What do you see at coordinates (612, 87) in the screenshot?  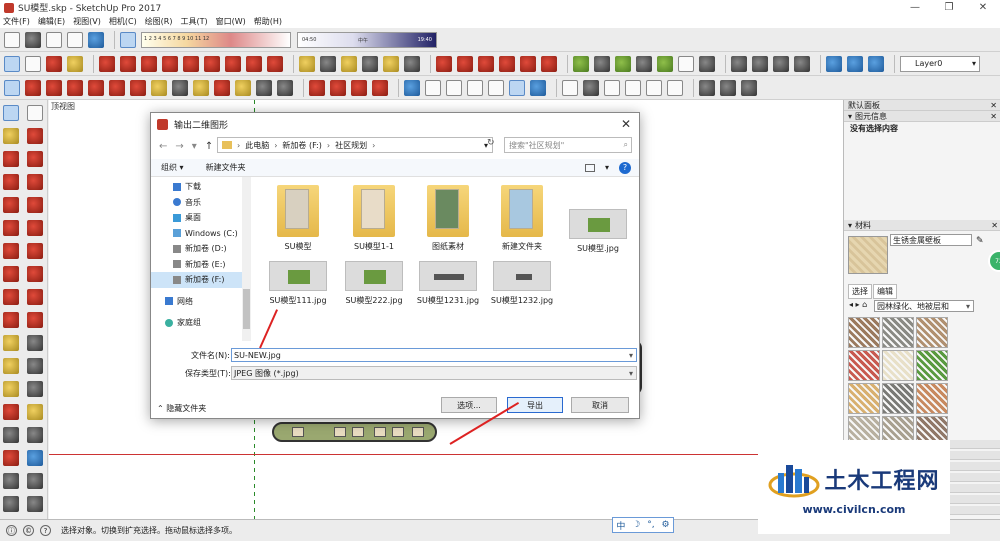 I see `front-view-icon` at bounding box center [612, 87].